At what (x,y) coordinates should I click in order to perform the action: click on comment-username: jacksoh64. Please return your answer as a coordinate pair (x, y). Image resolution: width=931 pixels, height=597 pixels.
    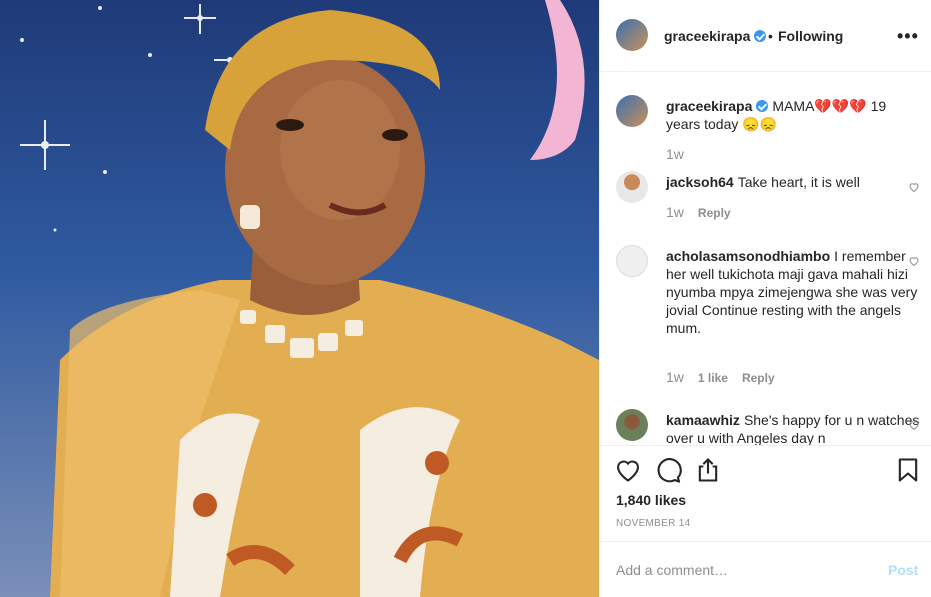
    Looking at the image, I should click on (700, 182).